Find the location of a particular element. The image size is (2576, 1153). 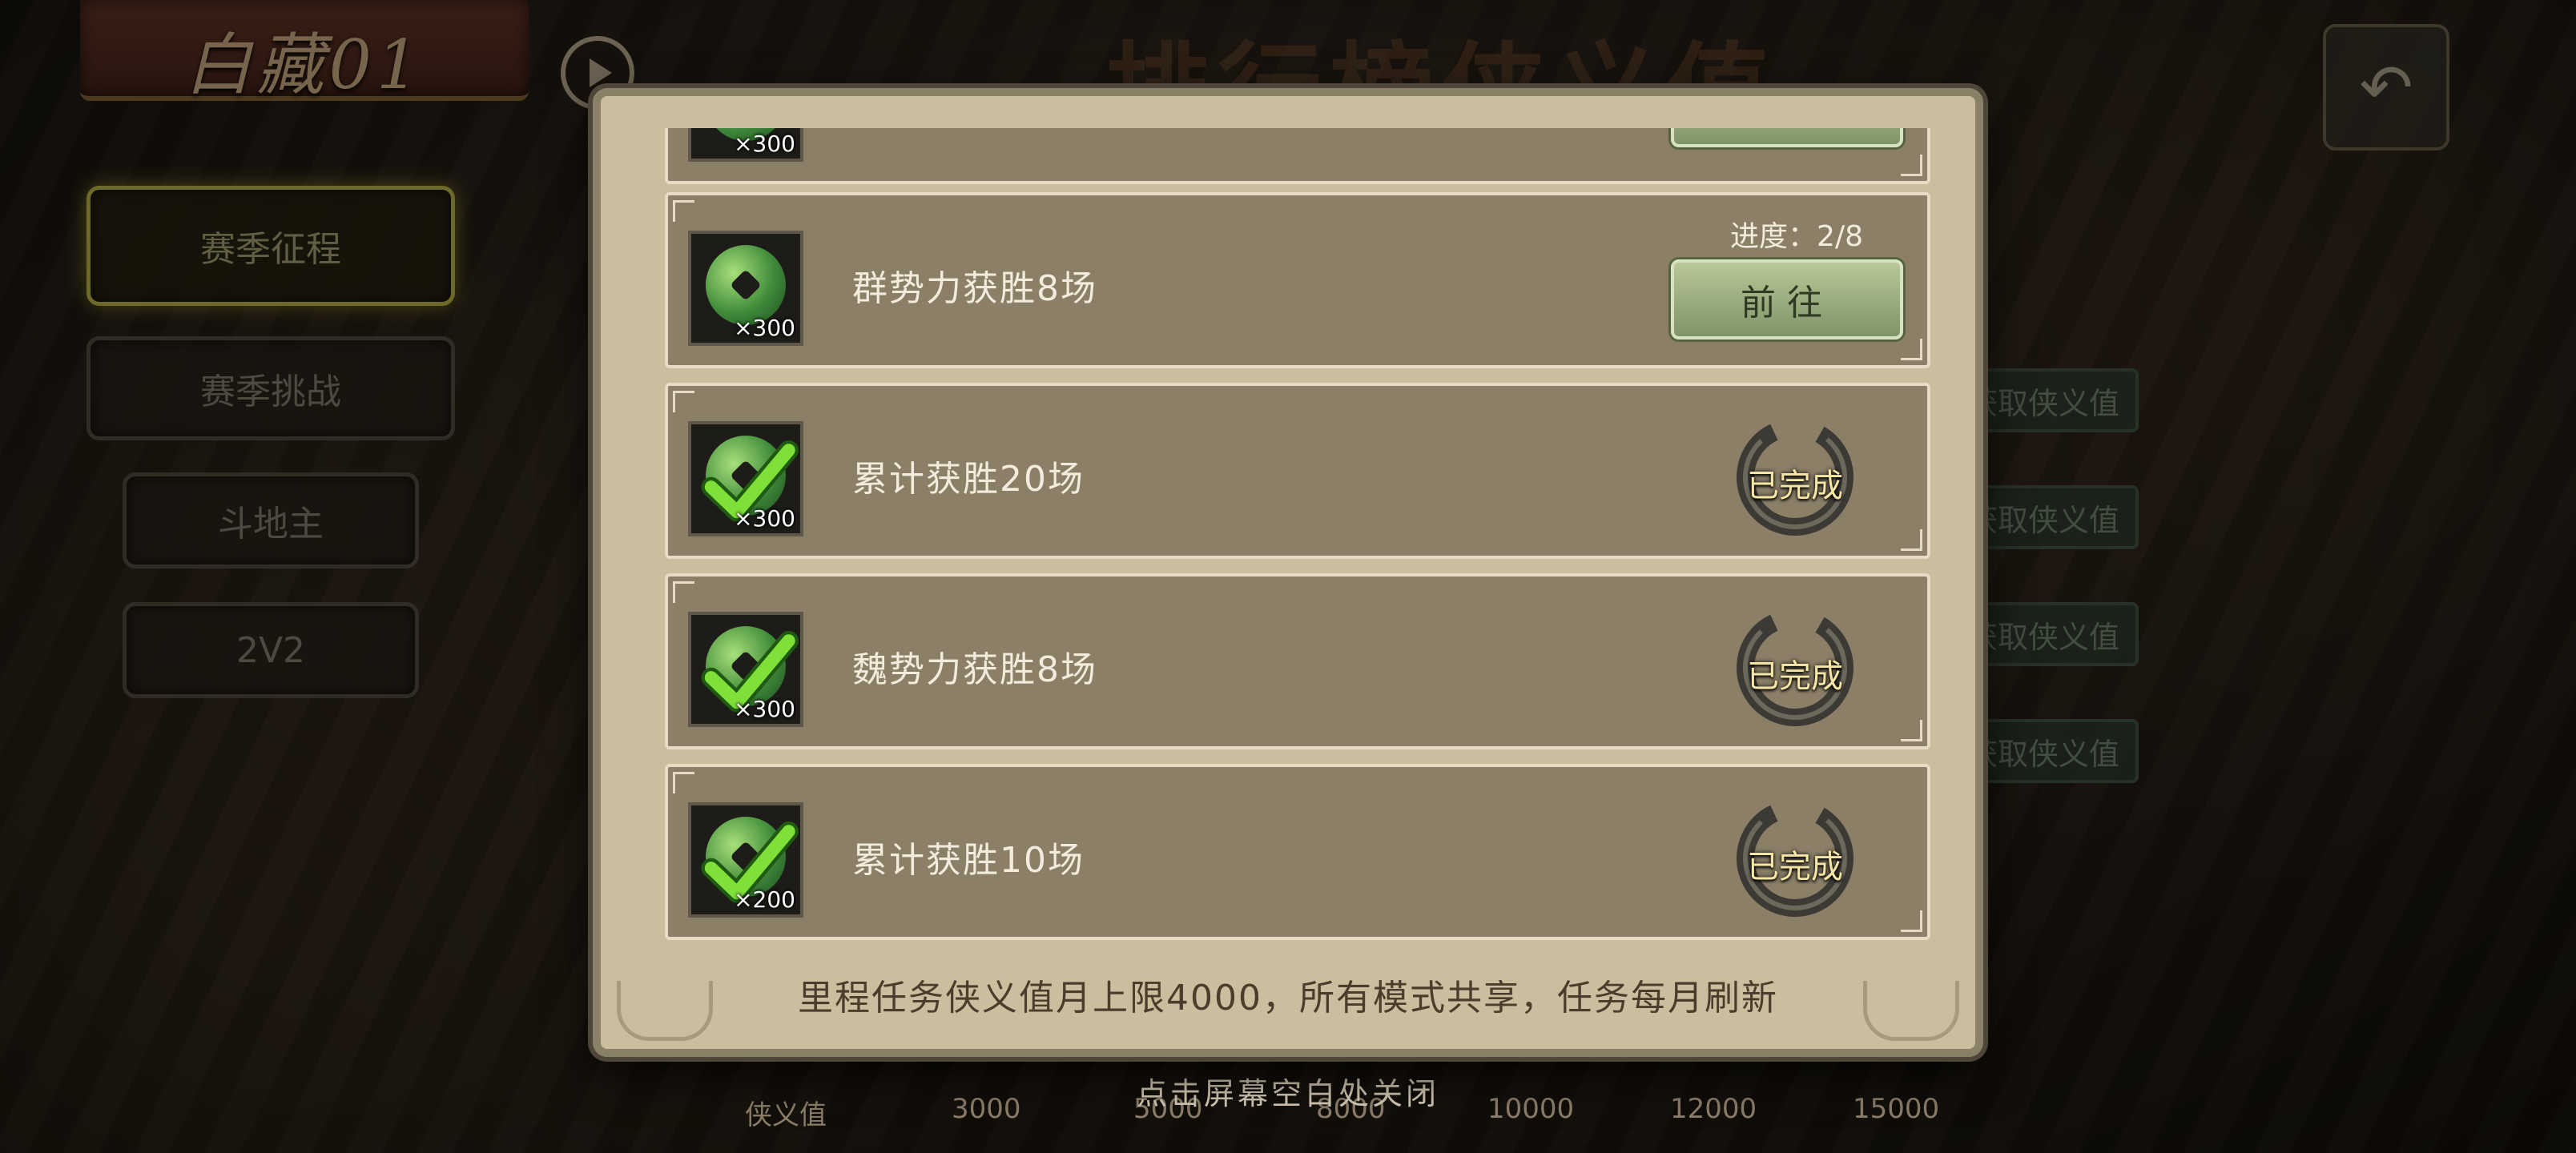

task-row: ×200 累计获胜10场 已完成 is located at coordinates (1298, 852).